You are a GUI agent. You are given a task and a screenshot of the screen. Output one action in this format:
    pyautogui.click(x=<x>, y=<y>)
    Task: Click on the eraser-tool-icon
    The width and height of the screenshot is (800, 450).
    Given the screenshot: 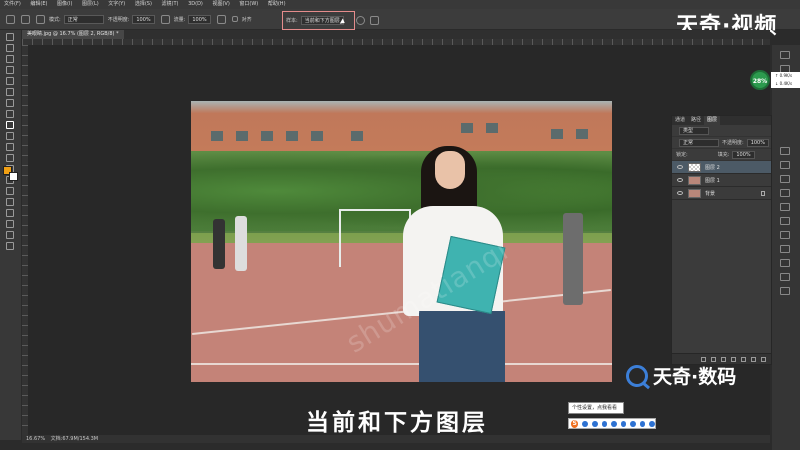 What is the action you would take?
    pyautogui.click(x=10, y=147)
    